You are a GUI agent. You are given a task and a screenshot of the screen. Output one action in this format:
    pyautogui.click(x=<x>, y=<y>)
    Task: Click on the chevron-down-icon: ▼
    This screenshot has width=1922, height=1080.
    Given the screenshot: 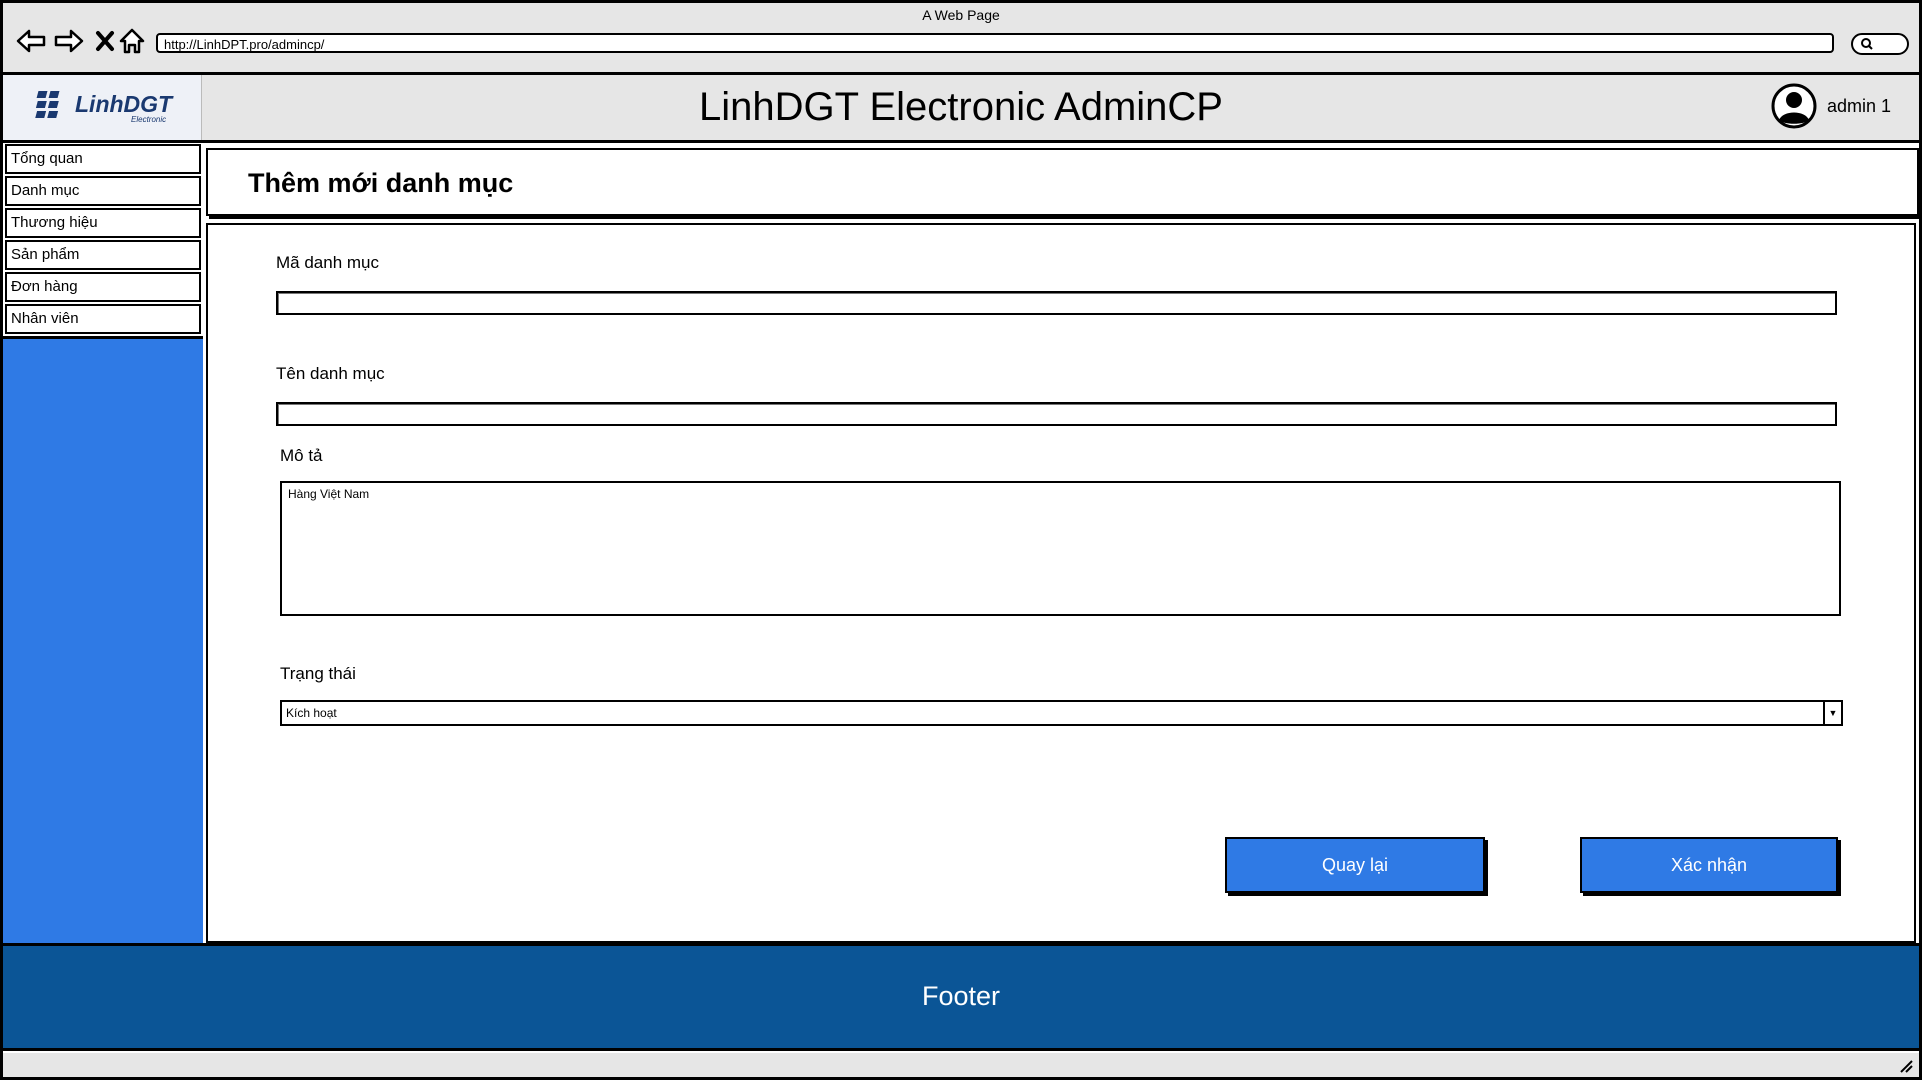 What is the action you would take?
    pyautogui.click(x=1832, y=713)
    